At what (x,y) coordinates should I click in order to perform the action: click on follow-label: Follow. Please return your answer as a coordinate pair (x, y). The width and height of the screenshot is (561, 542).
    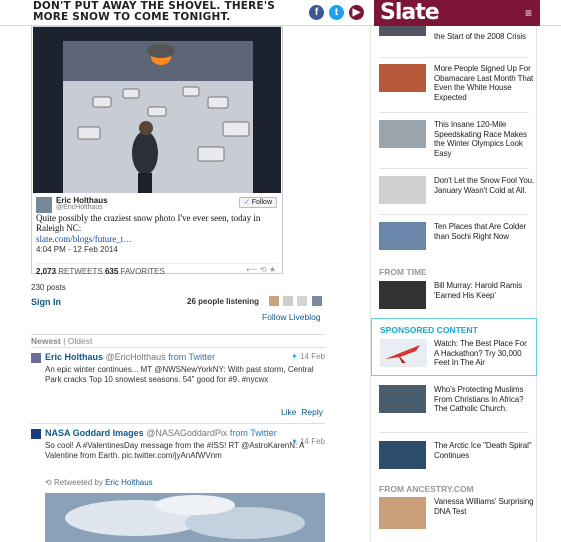
    Looking at the image, I should click on (262, 202).